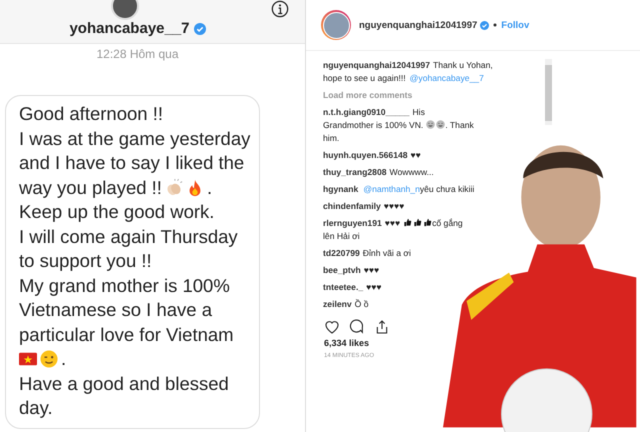 This screenshot has width=640, height=432. What do you see at coordinates (332, 327) in the screenshot?
I see `like-heart-icon` at bounding box center [332, 327].